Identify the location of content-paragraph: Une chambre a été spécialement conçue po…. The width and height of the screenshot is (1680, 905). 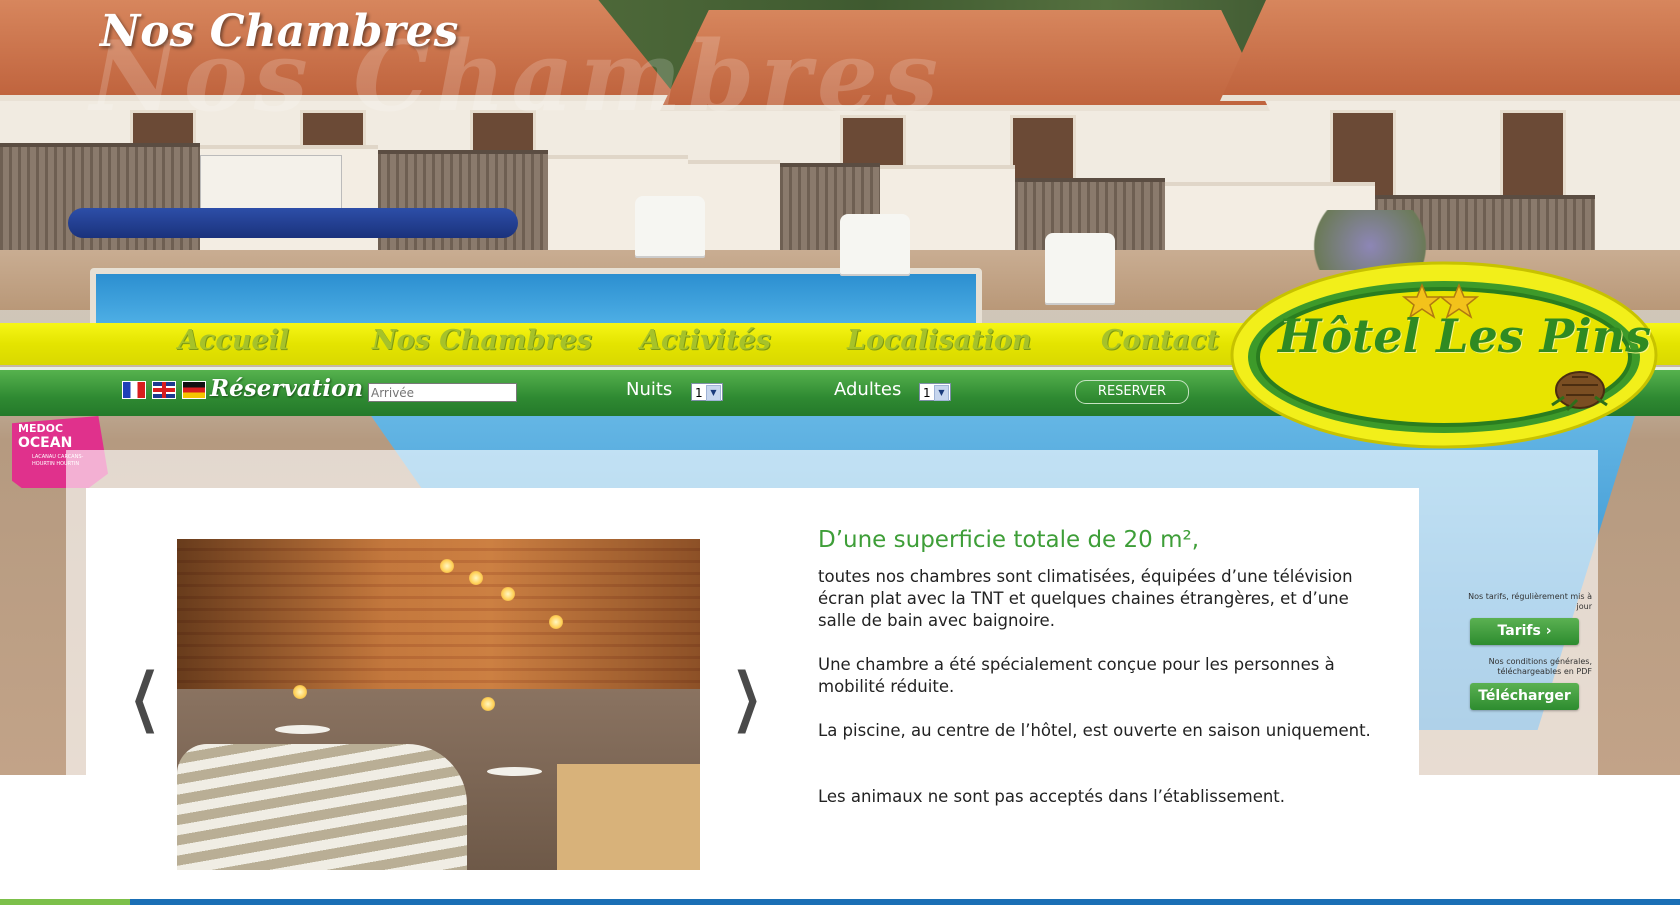
(1076, 675).